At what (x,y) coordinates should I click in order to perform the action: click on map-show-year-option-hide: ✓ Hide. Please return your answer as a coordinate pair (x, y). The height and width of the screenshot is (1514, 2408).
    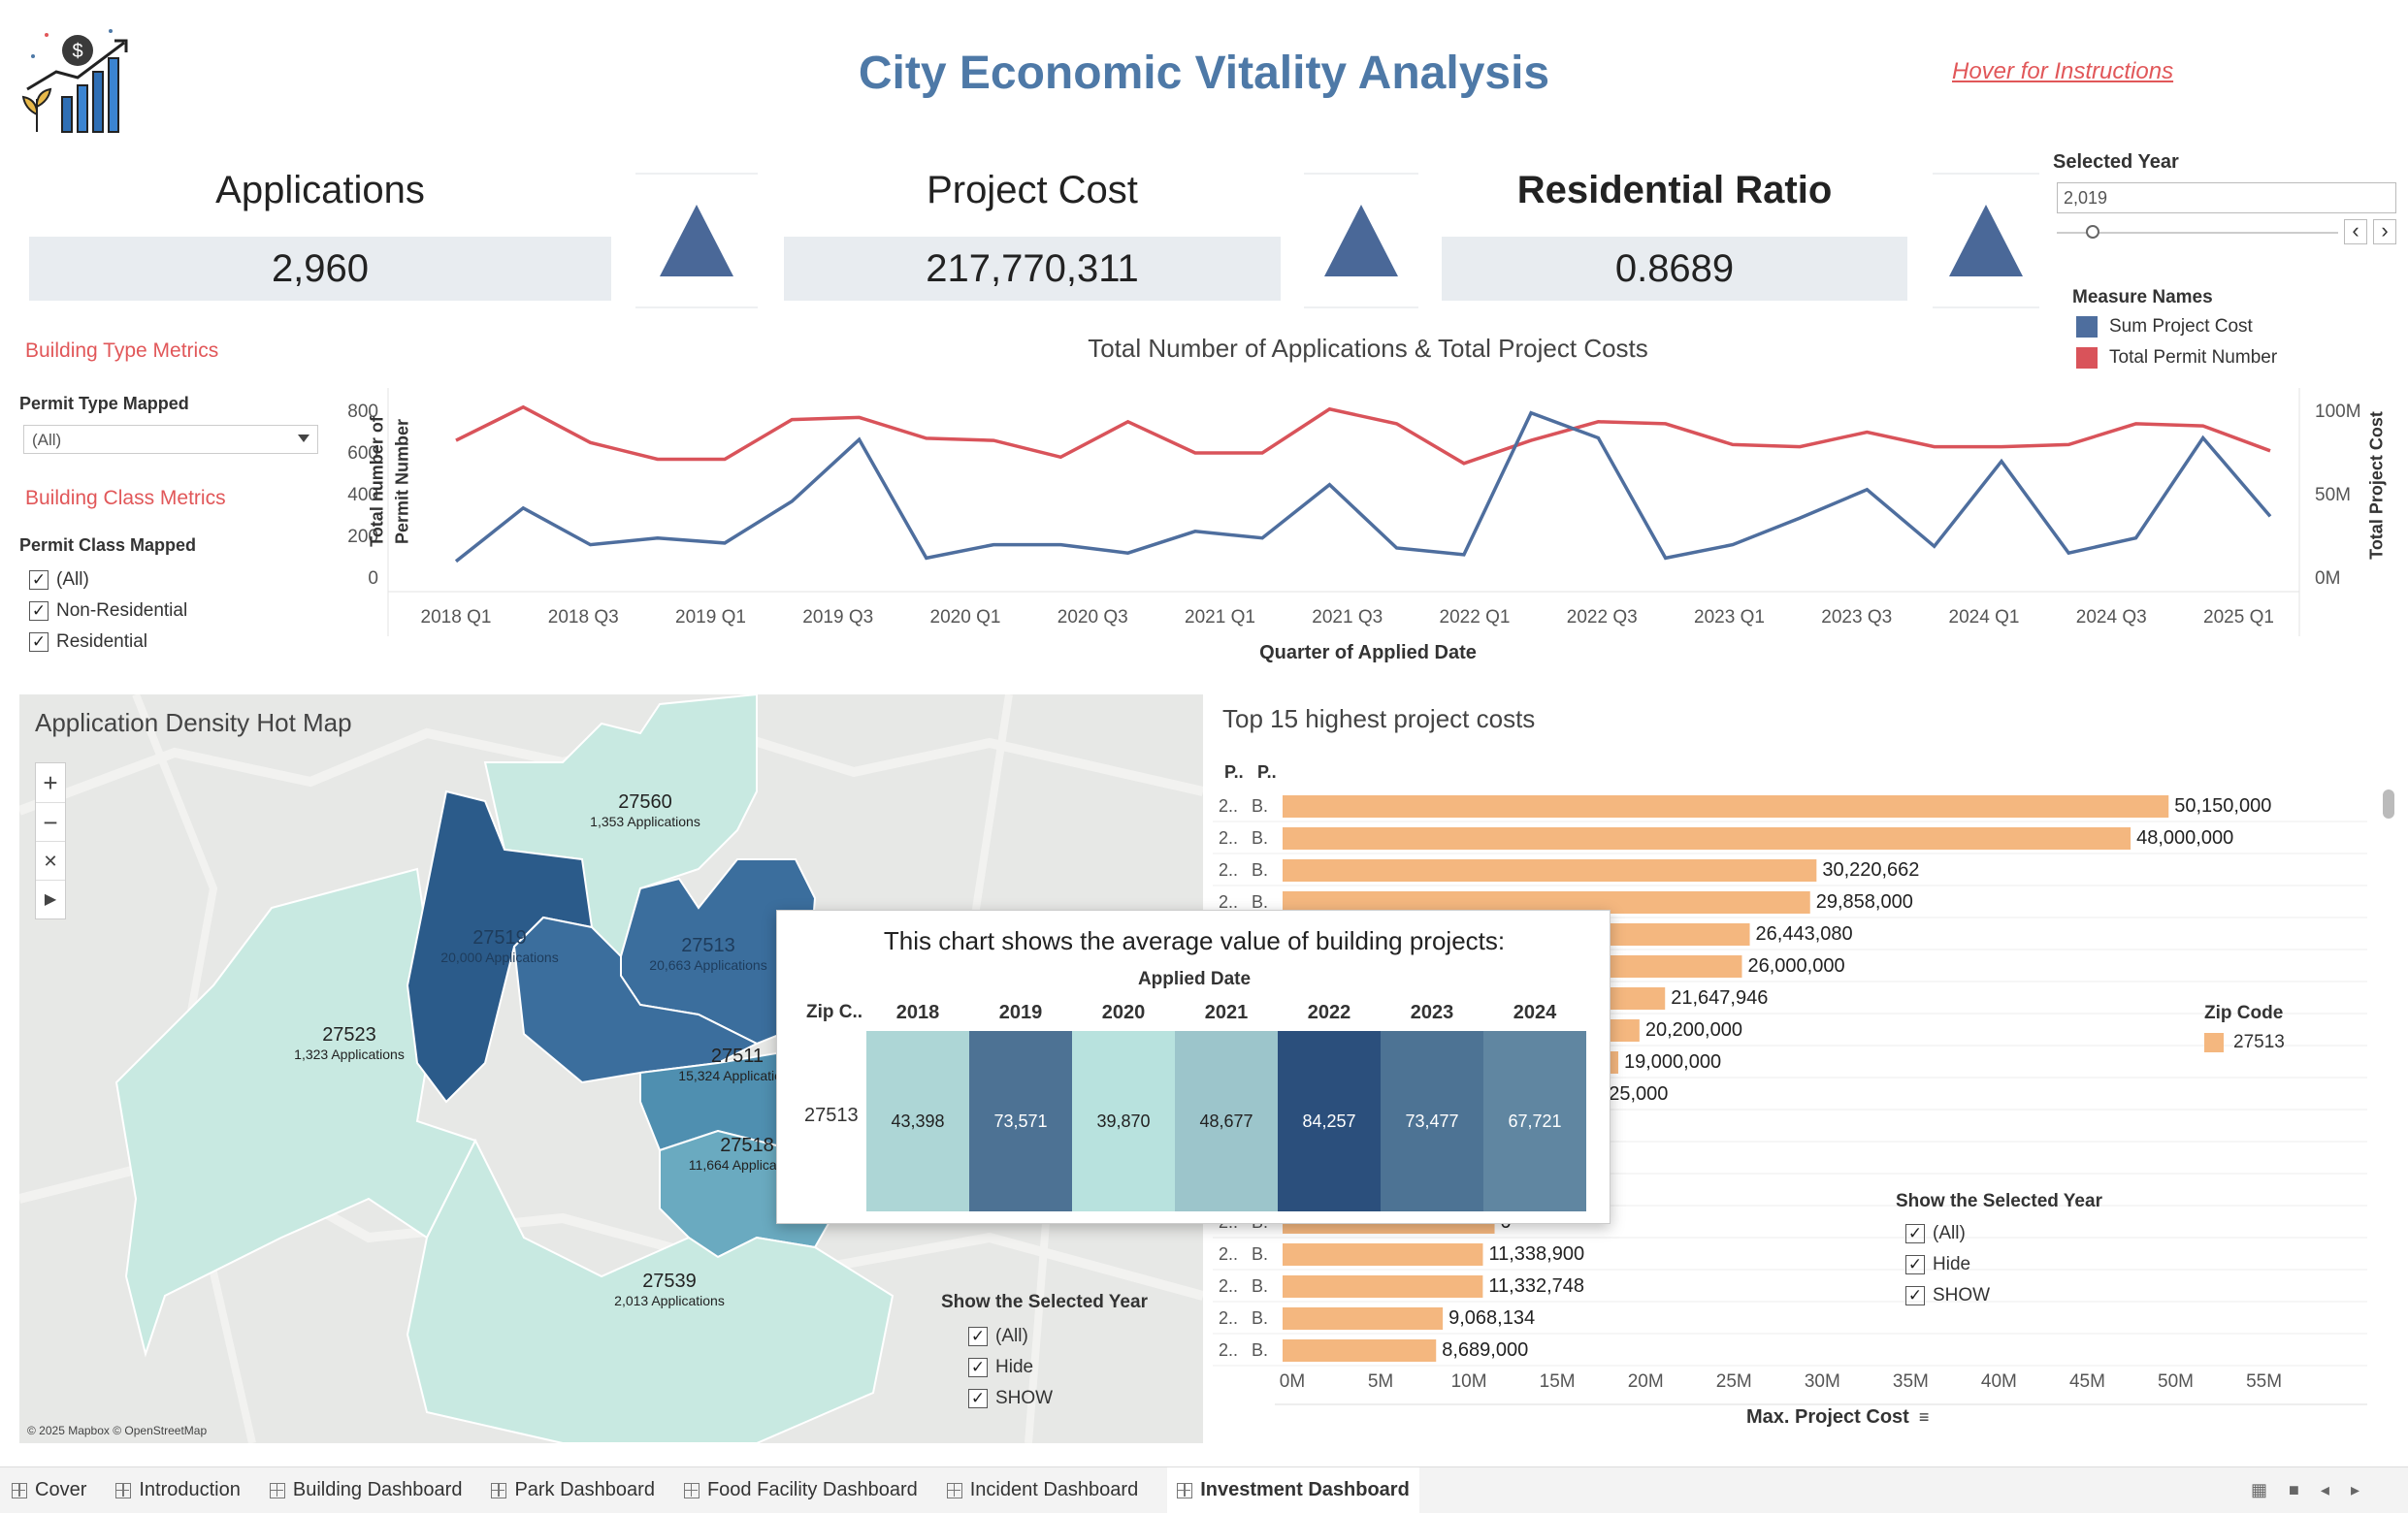
    Looking at the image, I should click on (1058, 1367).